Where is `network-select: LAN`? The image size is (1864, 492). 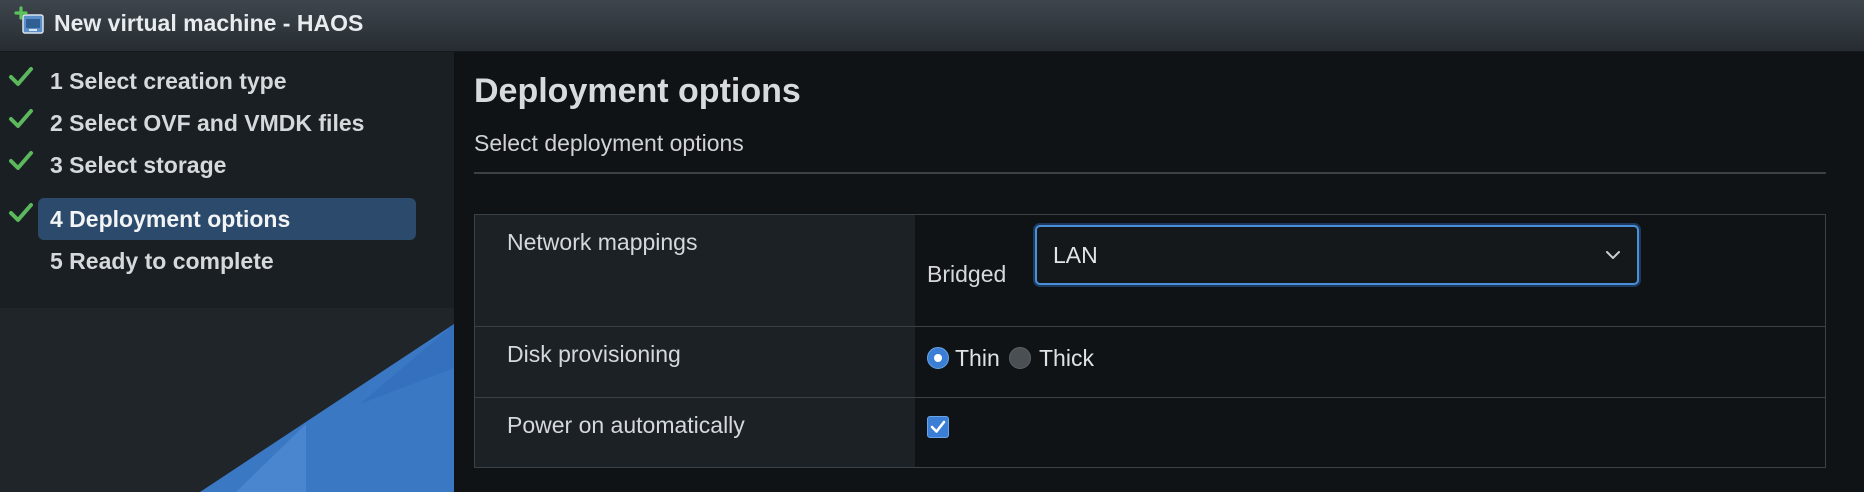 network-select: LAN is located at coordinates (1337, 255).